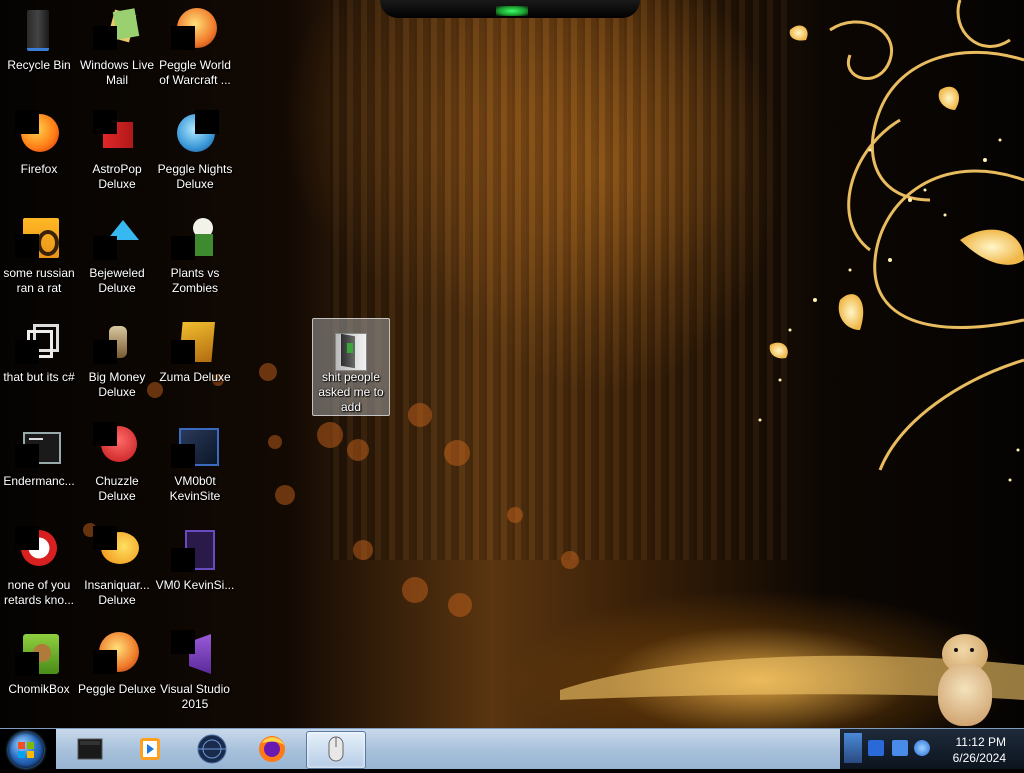 The width and height of the screenshot is (1024, 773). What do you see at coordinates (195, 550) in the screenshot?
I see `file-icon` at bounding box center [195, 550].